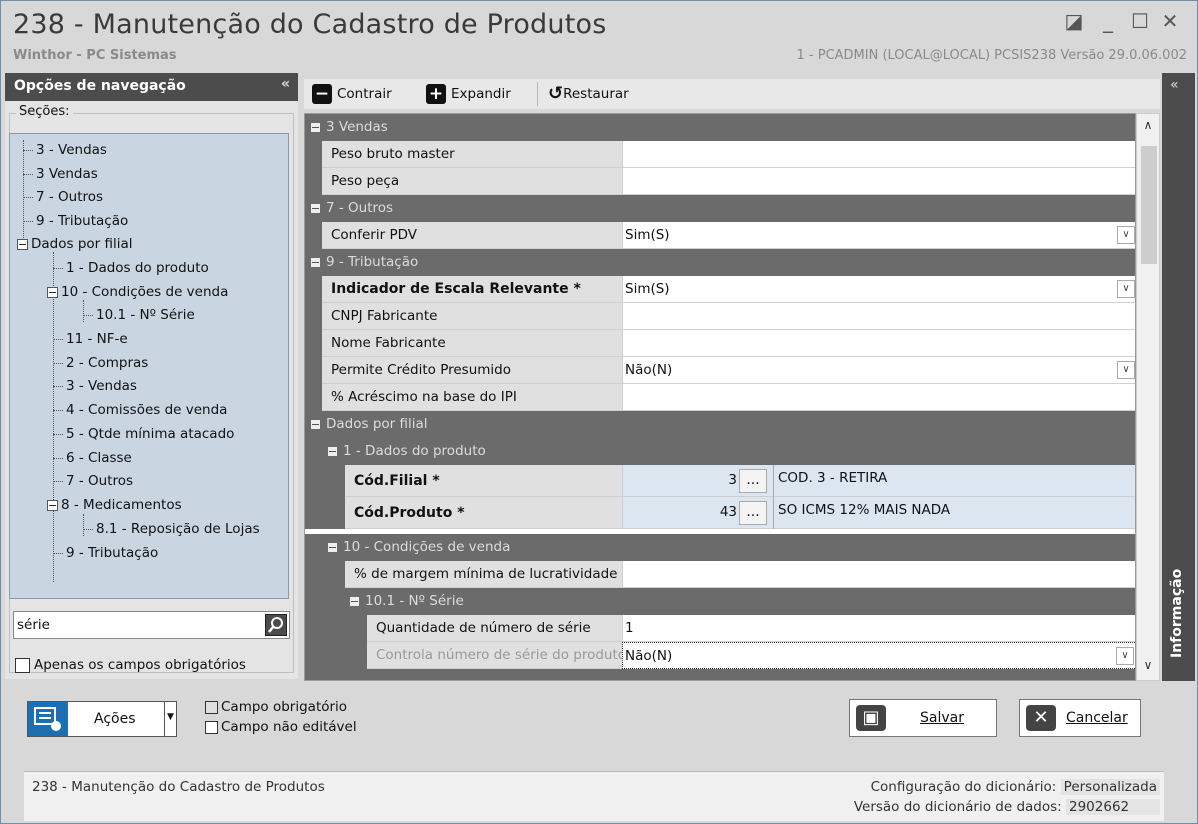  I want to click on tree-item: 8.1 - Reposição de Lojas, so click(171, 529).